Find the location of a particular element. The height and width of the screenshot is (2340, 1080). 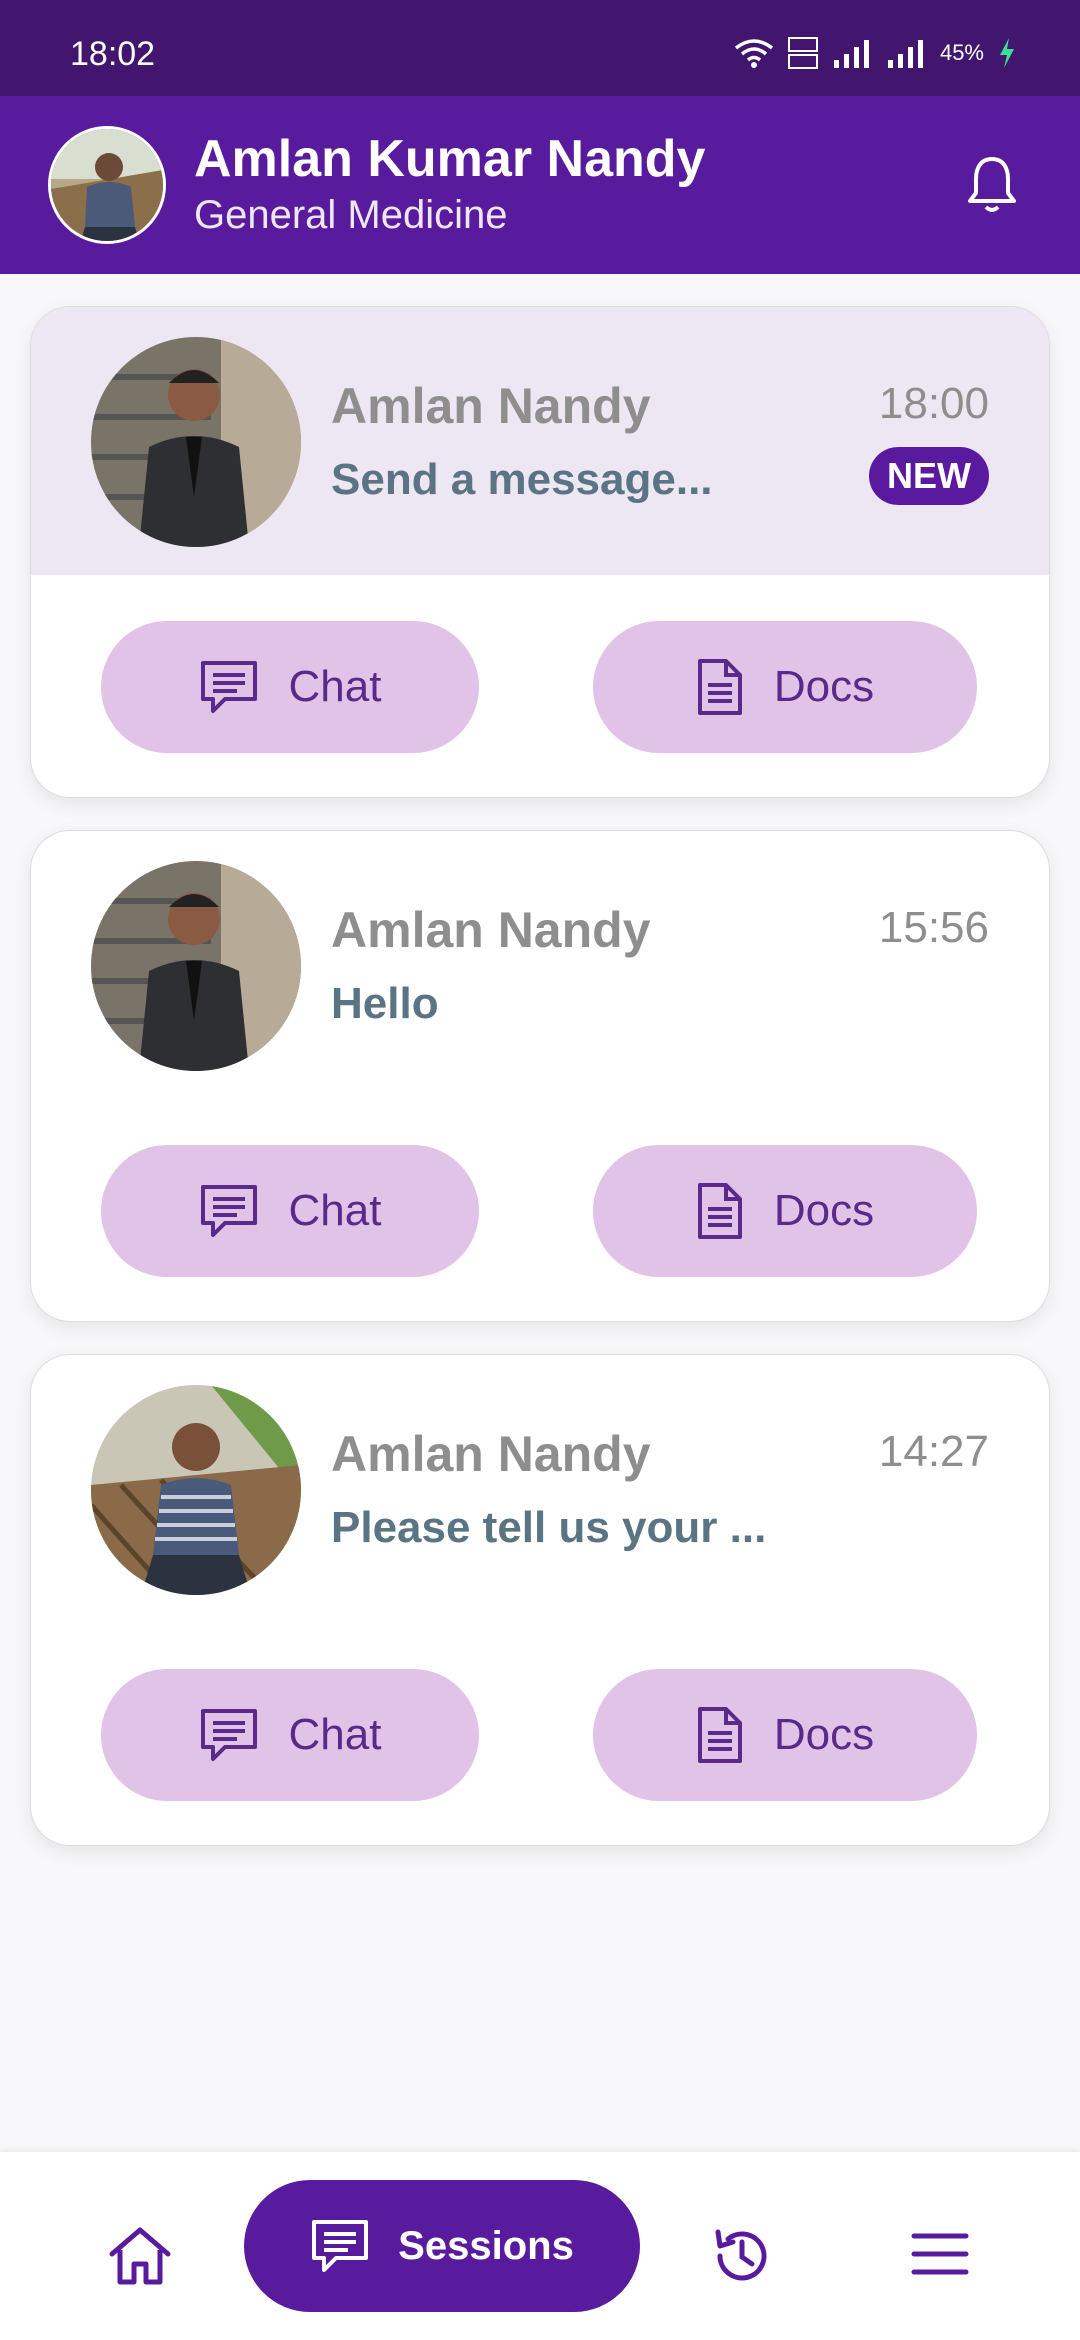

session-card-header: Amlan Nandy 15:56 Hello is located at coordinates (540, 965).